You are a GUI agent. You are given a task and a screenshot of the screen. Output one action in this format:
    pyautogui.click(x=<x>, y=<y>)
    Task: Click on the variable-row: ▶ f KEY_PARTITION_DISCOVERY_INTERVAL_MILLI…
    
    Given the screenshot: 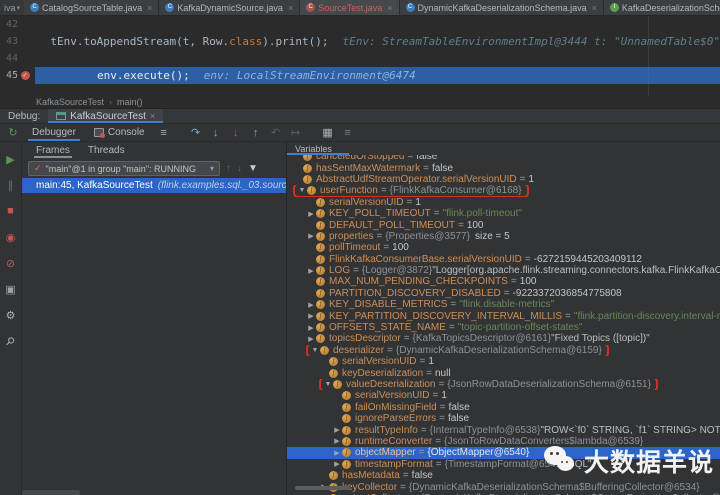 What is the action you would take?
    pyautogui.click(x=503, y=316)
    